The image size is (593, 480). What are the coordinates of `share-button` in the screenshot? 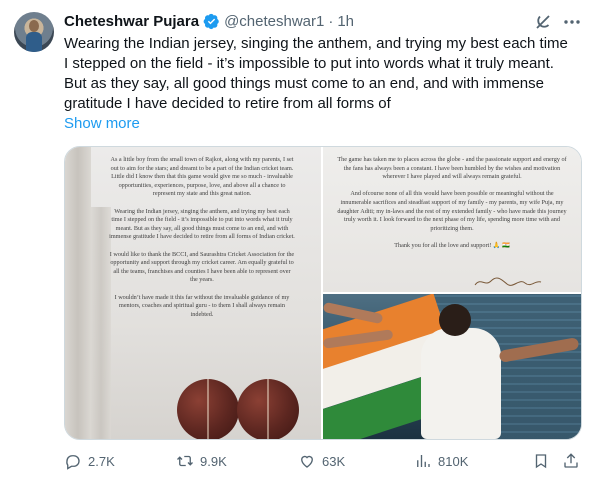 It's located at (571, 461).